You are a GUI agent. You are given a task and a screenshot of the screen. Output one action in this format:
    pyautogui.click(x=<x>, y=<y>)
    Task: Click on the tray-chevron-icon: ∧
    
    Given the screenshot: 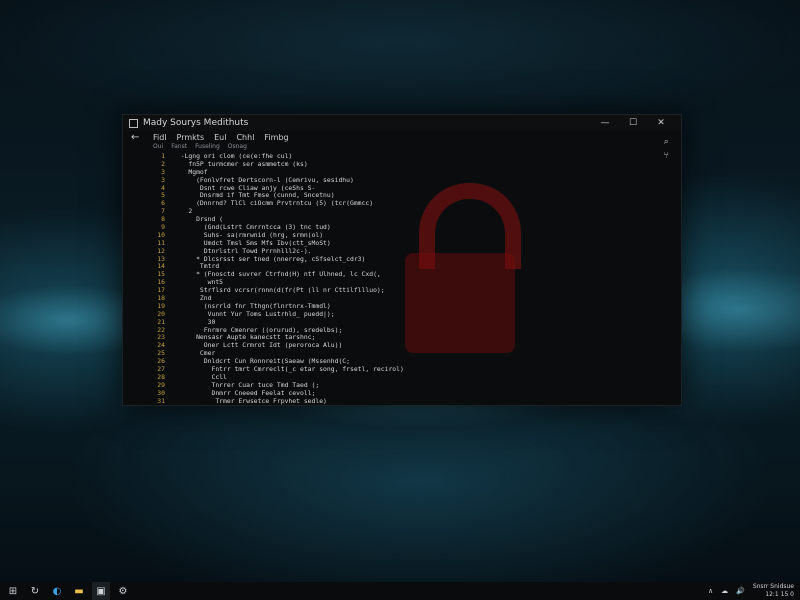 What is the action you would take?
    pyautogui.click(x=710, y=591)
    